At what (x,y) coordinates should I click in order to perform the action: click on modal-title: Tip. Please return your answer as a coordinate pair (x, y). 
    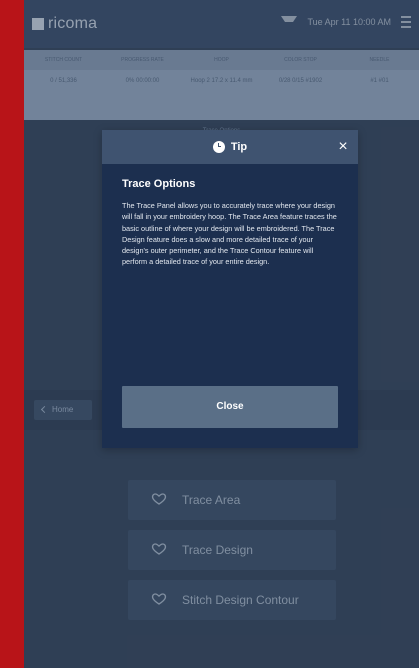
    Looking at the image, I should click on (230, 147).